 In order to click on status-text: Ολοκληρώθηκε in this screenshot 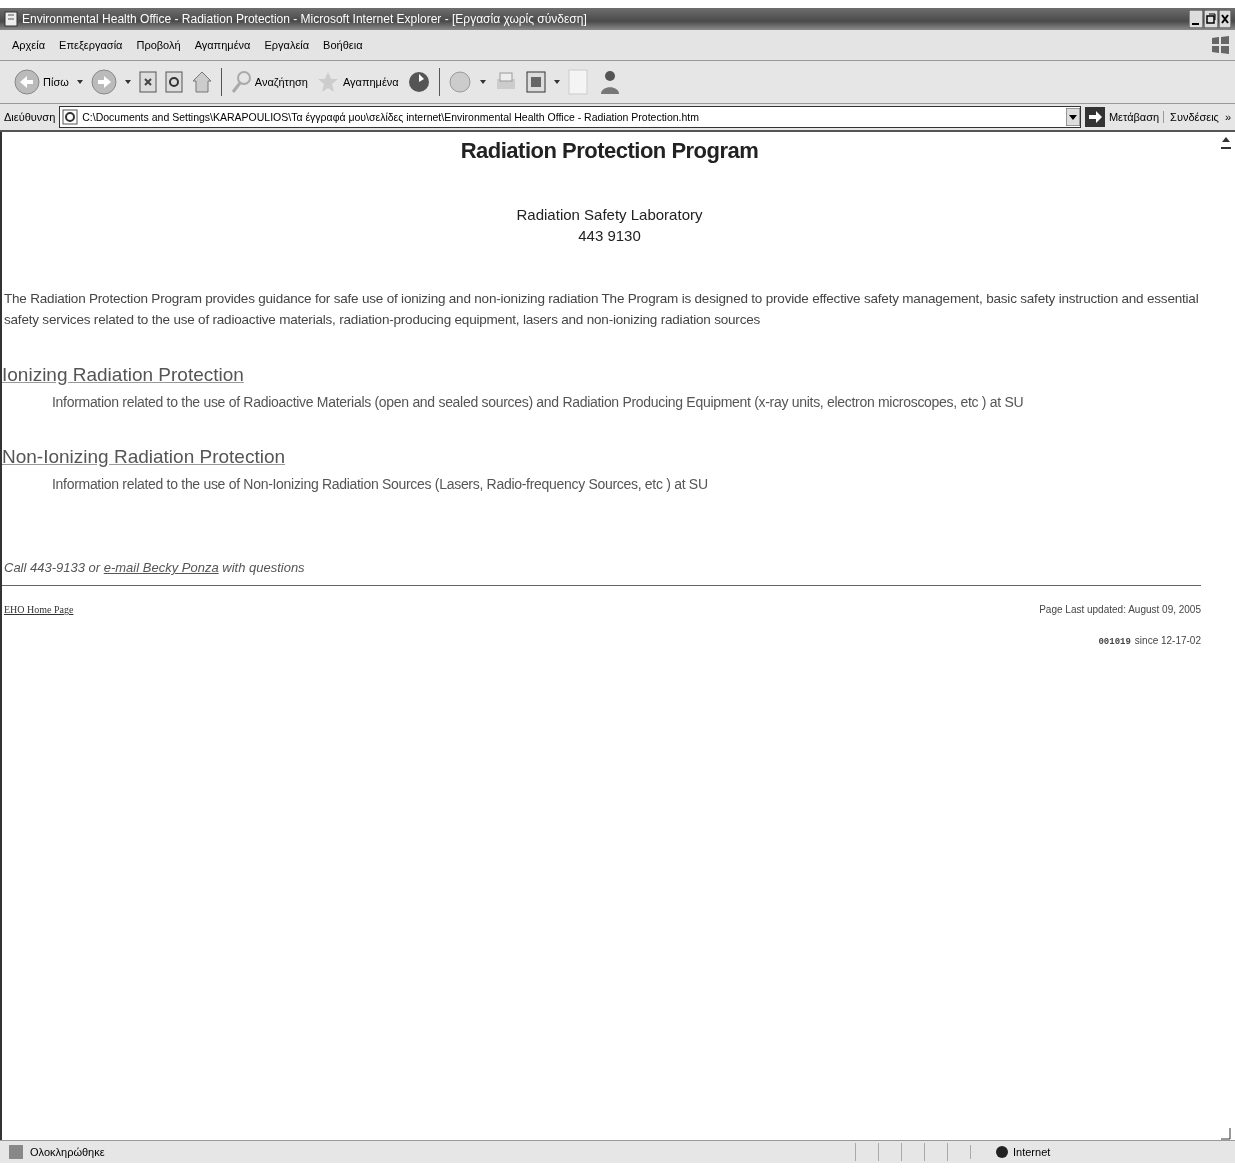, I will do `click(68, 1152)`.